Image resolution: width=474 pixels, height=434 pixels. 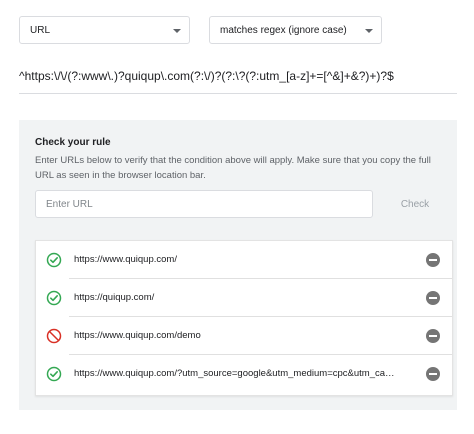 I want to click on enter-url-input, so click(x=204, y=204).